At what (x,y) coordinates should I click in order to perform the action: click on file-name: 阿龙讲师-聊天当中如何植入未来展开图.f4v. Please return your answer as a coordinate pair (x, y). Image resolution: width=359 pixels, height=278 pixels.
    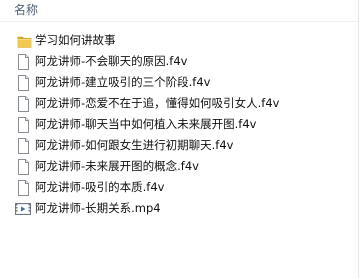
    Looking at the image, I should click on (146, 124).